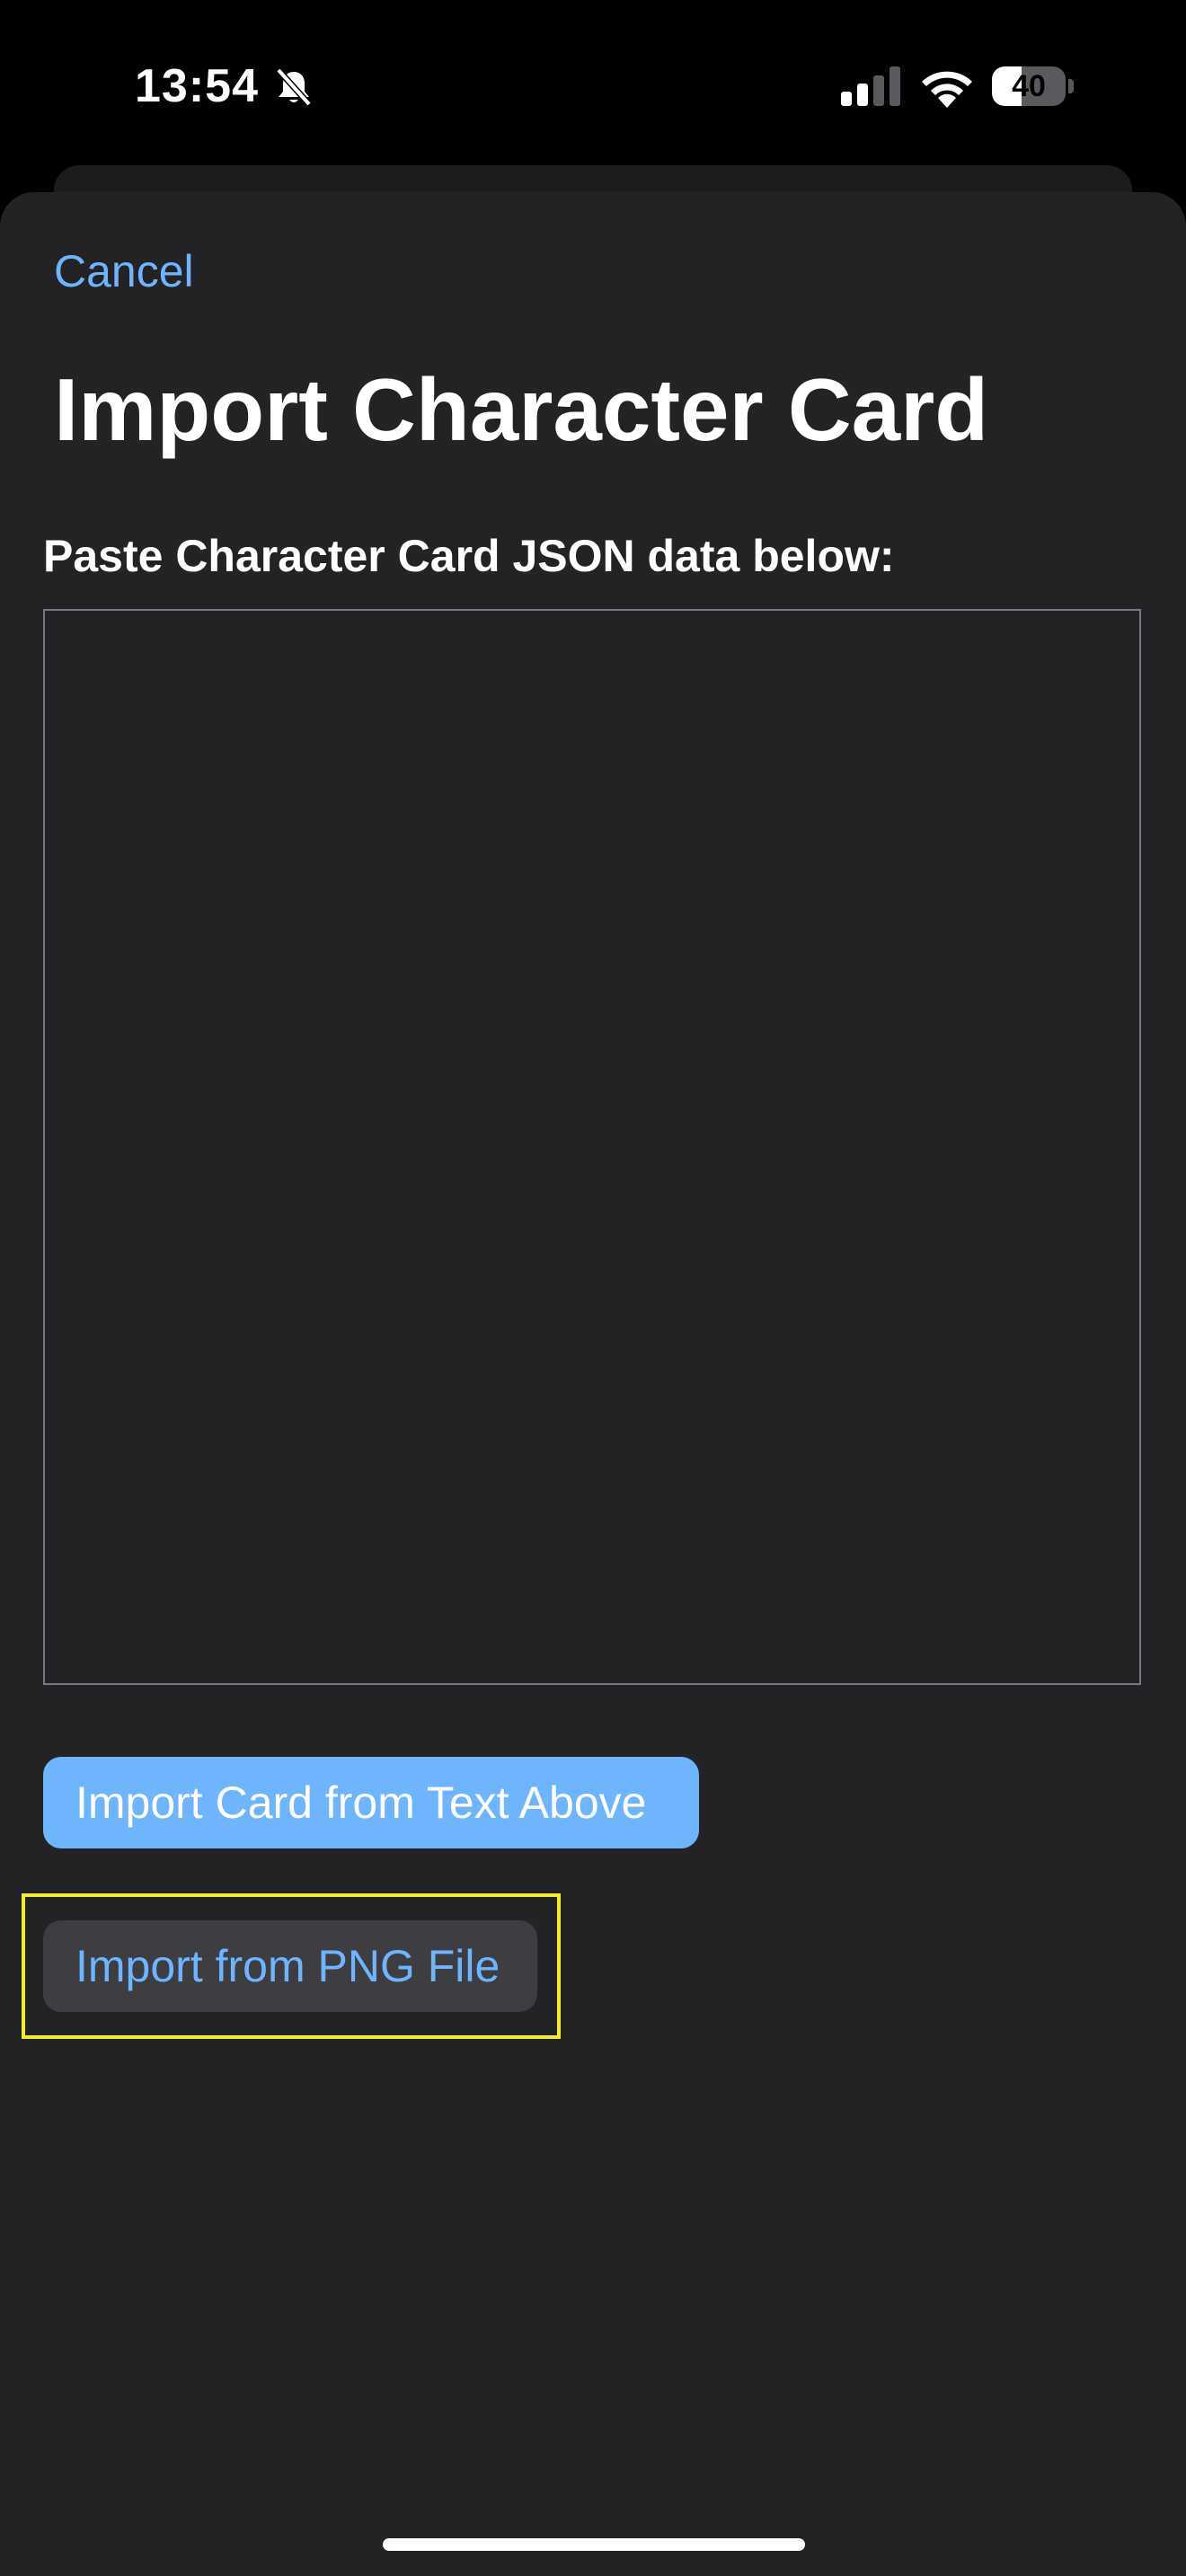 The height and width of the screenshot is (2576, 1186). Describe the element at coordinates (1029, 86) in the screenshot. I see `battery-level: 40` at that location.